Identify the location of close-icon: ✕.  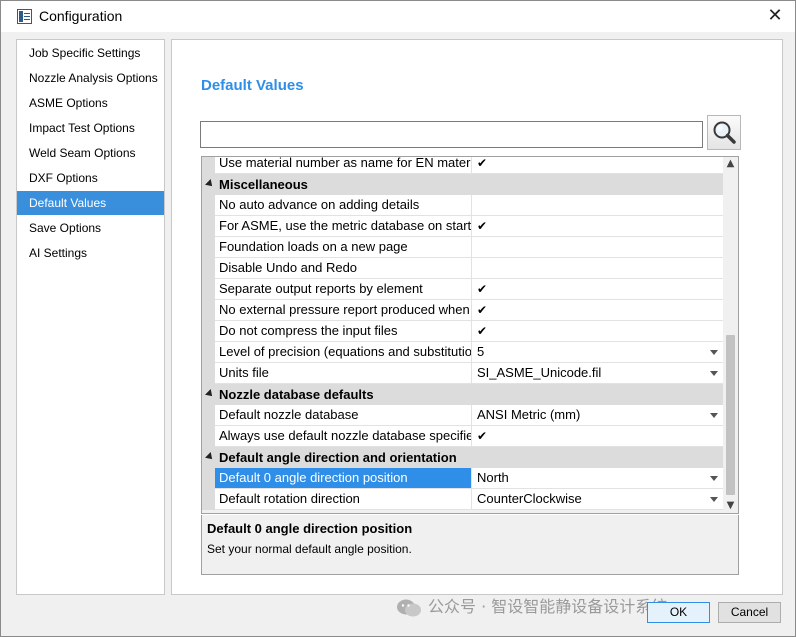
(775, 16).